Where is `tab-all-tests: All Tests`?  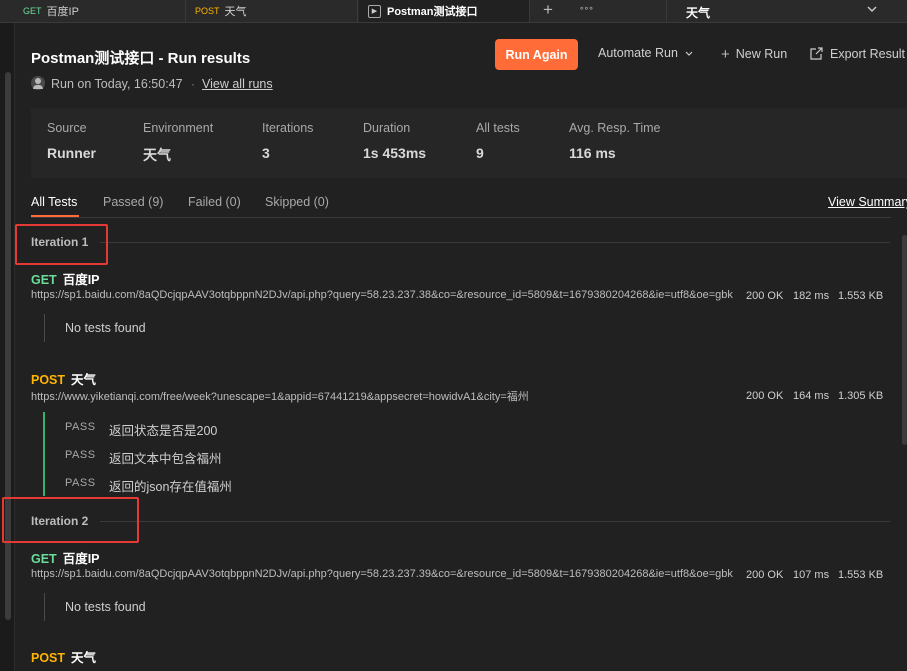 tab-all-tests: All Tests is located at coordinates (54, 202).